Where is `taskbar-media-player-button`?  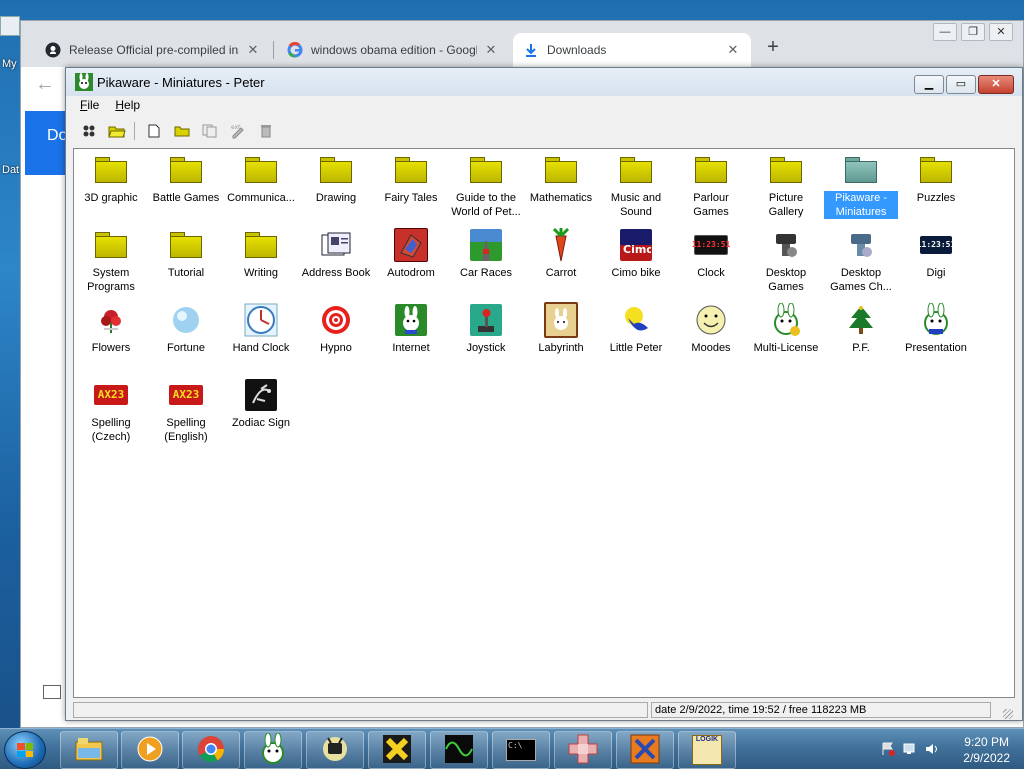
taskbar-media-player-button is located at coordinates (150, 750).